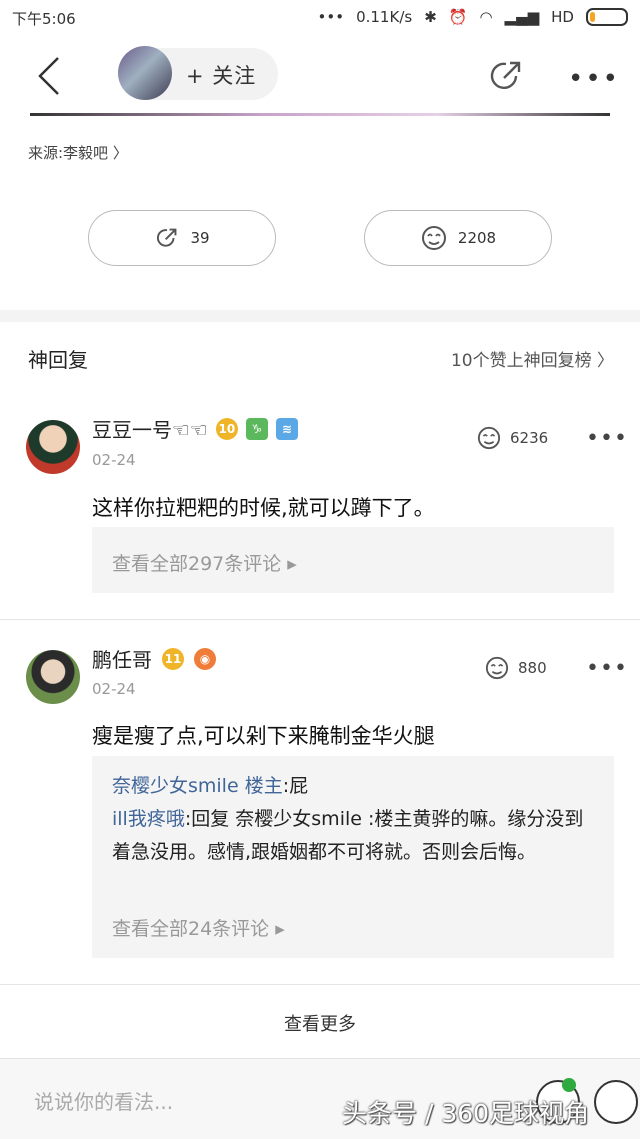 Image resolution: width=640 pixels, height=1139 pixels. Describe the element at coordinates (154, 658) in the screenshot. I see `comment-header: 鹏任哥 11 ◉` at that location.